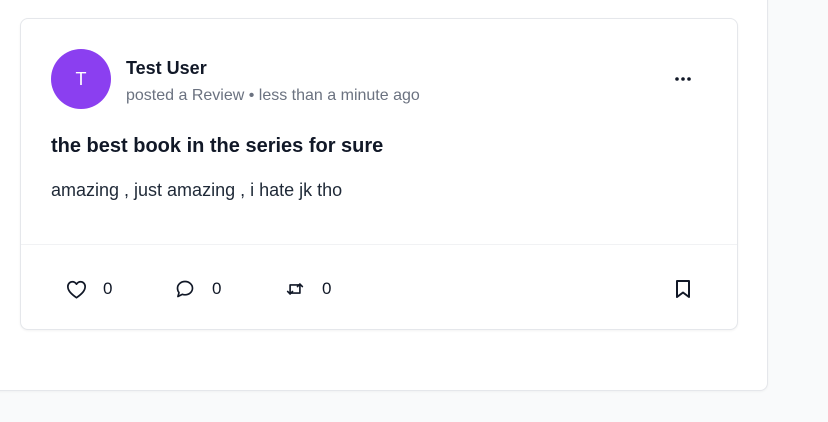 This screenshot has width=828, height=422. I want to click on like-button: 0, so click(88, 289).